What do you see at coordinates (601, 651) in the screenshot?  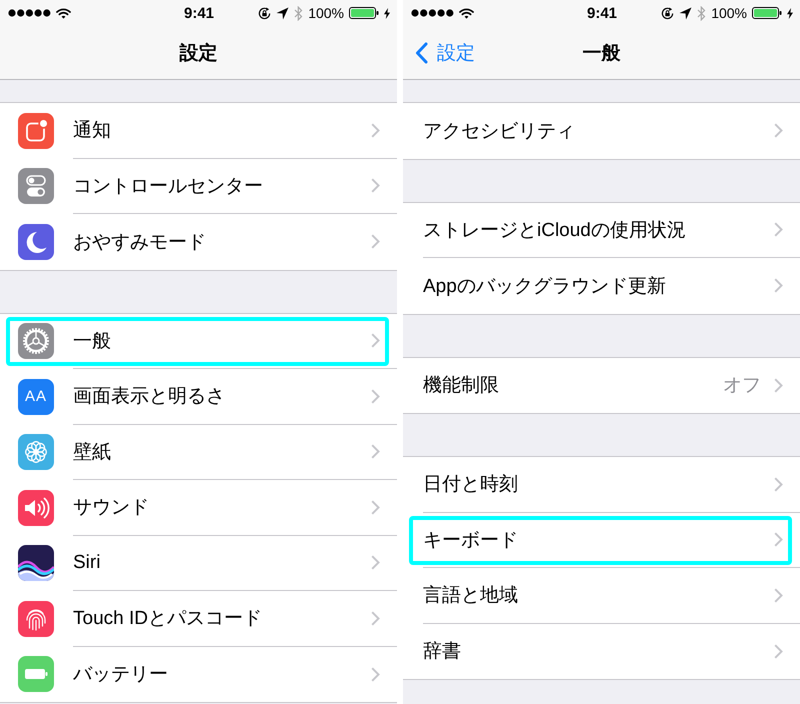 I see `settings-row: 辞書` at bounding box center [601, 651].